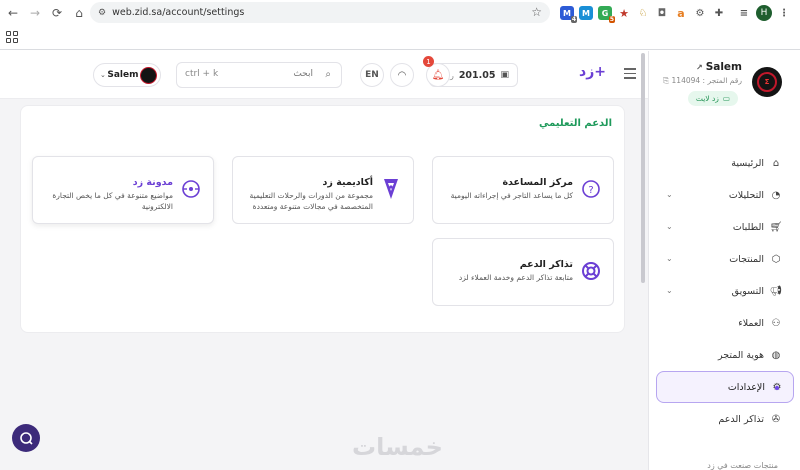  I want to click on puzzle-icon: ✚, so click(719, 13).